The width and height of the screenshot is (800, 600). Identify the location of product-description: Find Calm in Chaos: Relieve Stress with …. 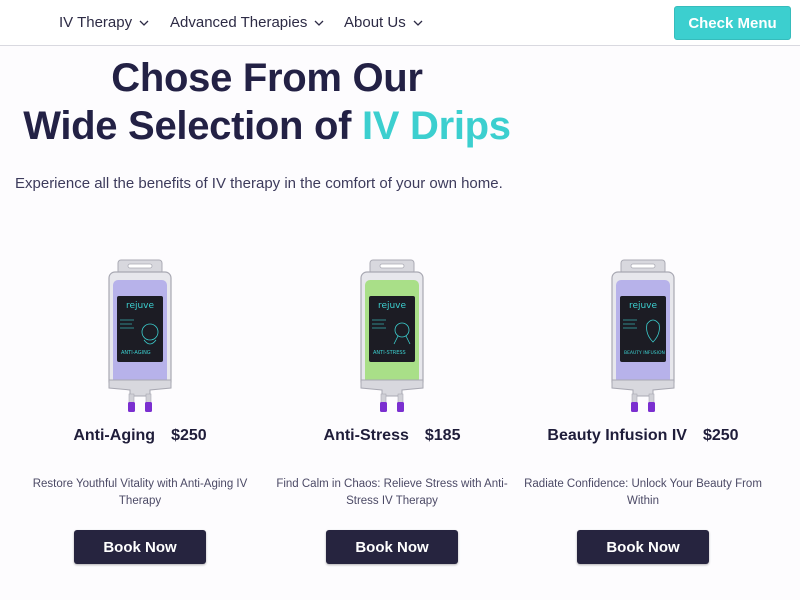
(392, 492).